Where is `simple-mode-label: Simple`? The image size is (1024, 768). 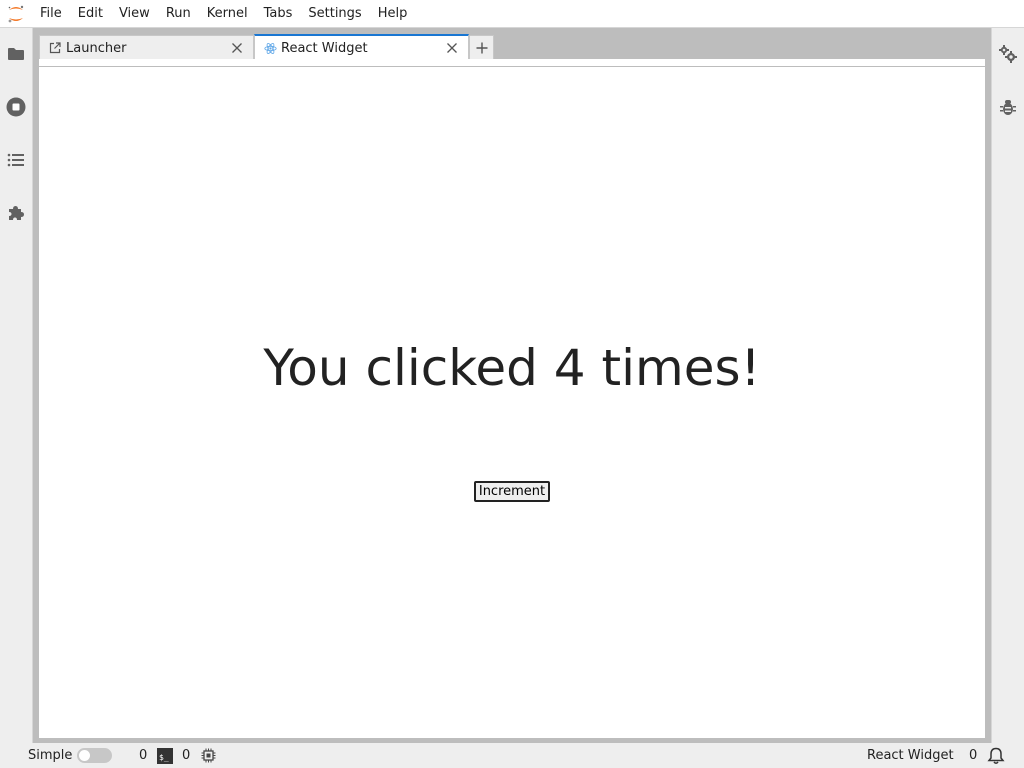 simple-mode-label: Simple is located at coordinates (50, 755).